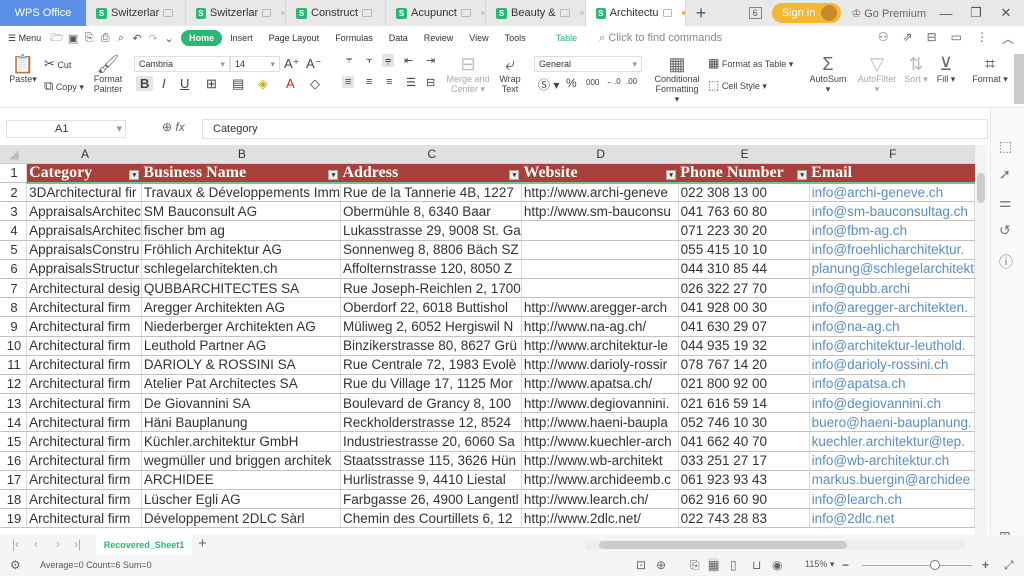  Describe the element at coordinates (756, 565) in the screenshot. I see `custom-view-icon: ⊔` at that location.